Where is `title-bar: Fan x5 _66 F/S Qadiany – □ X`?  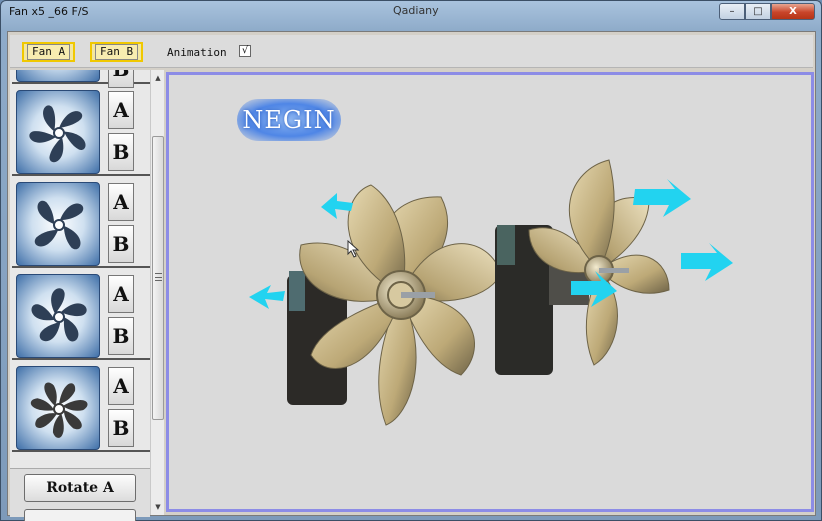 title-bar: Fan x5 _66 F/S Qadiany – □ X is located at coordinates (411, 14).